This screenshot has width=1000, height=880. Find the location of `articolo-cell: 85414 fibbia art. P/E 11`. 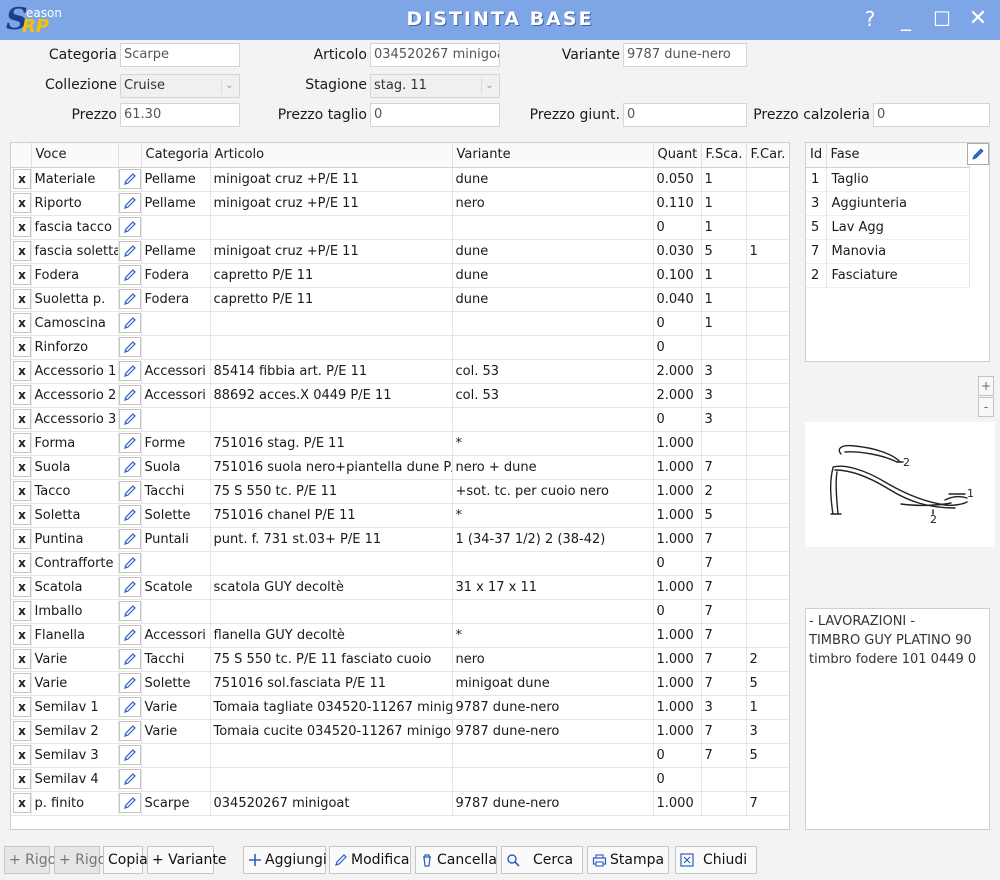

articolo-cell: 85414 fibbia art. P/E 11 is located at coordinates (331, 371).